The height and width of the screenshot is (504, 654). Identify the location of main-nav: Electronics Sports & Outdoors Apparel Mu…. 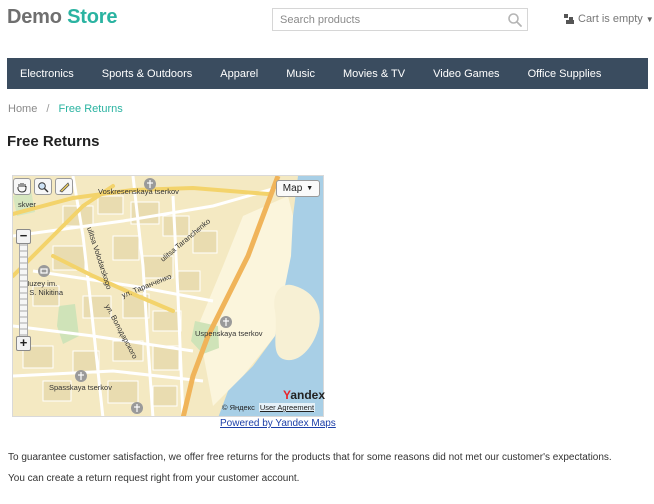
(327, 73).